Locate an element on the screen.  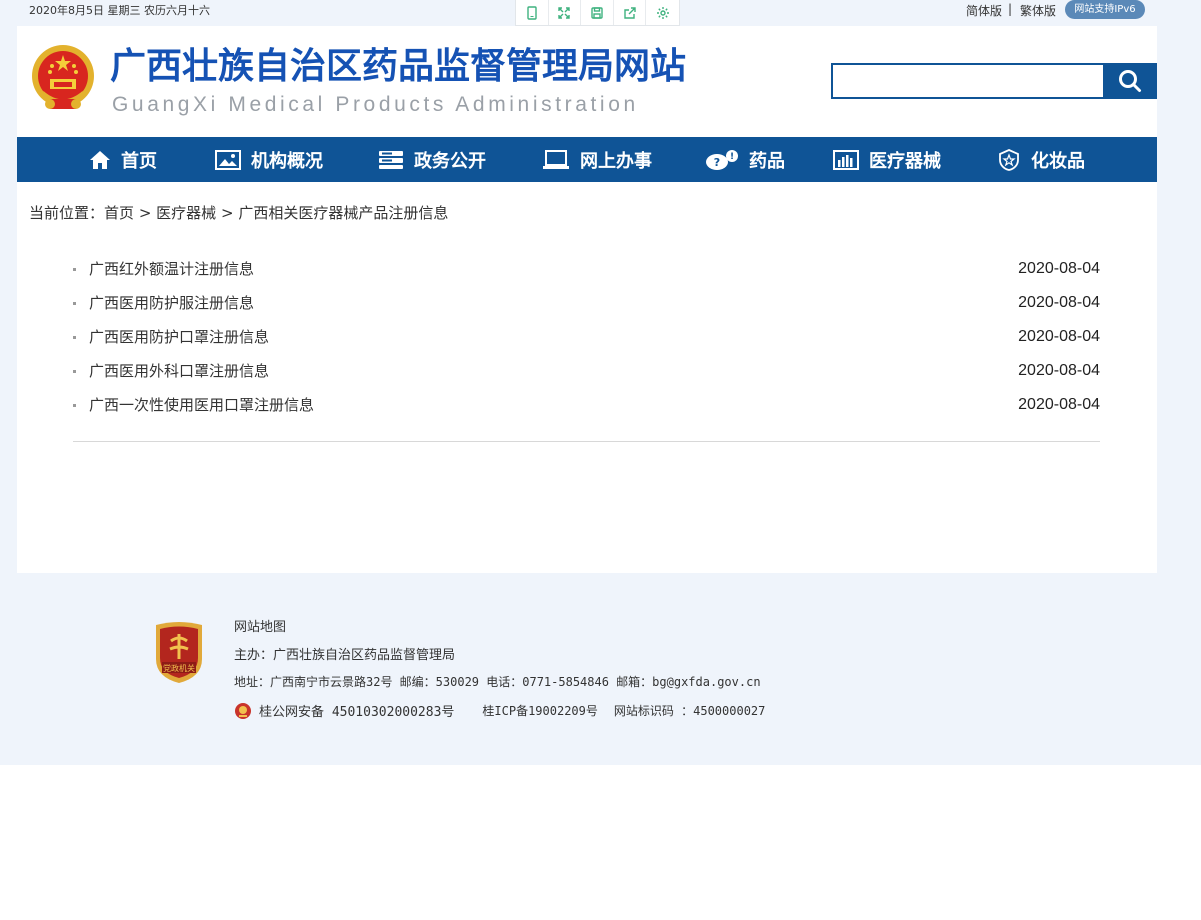
search-box is located at coordinates (994, 81).